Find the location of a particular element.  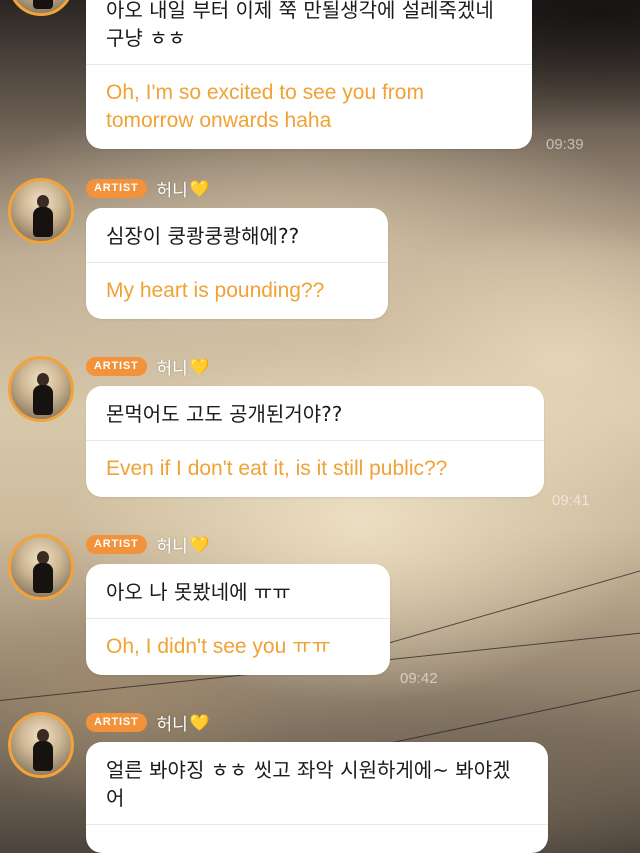

translated-text: My heart is pounding?? is located at coordinates (215, 290).